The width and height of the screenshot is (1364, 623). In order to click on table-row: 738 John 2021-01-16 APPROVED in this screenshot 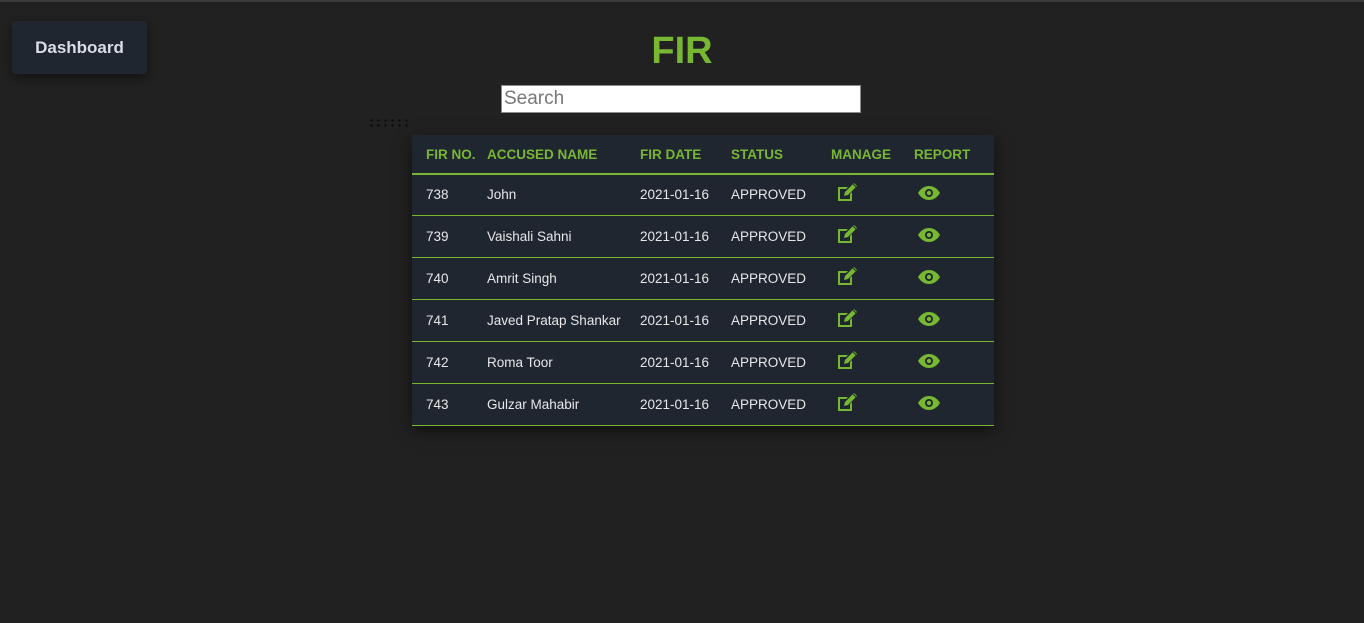, I will do `click(703, 195)`.